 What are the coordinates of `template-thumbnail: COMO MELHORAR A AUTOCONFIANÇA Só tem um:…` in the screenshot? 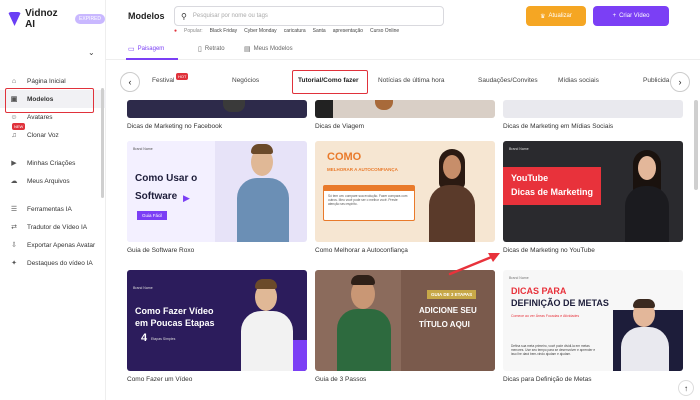 It's located at (405, 191).